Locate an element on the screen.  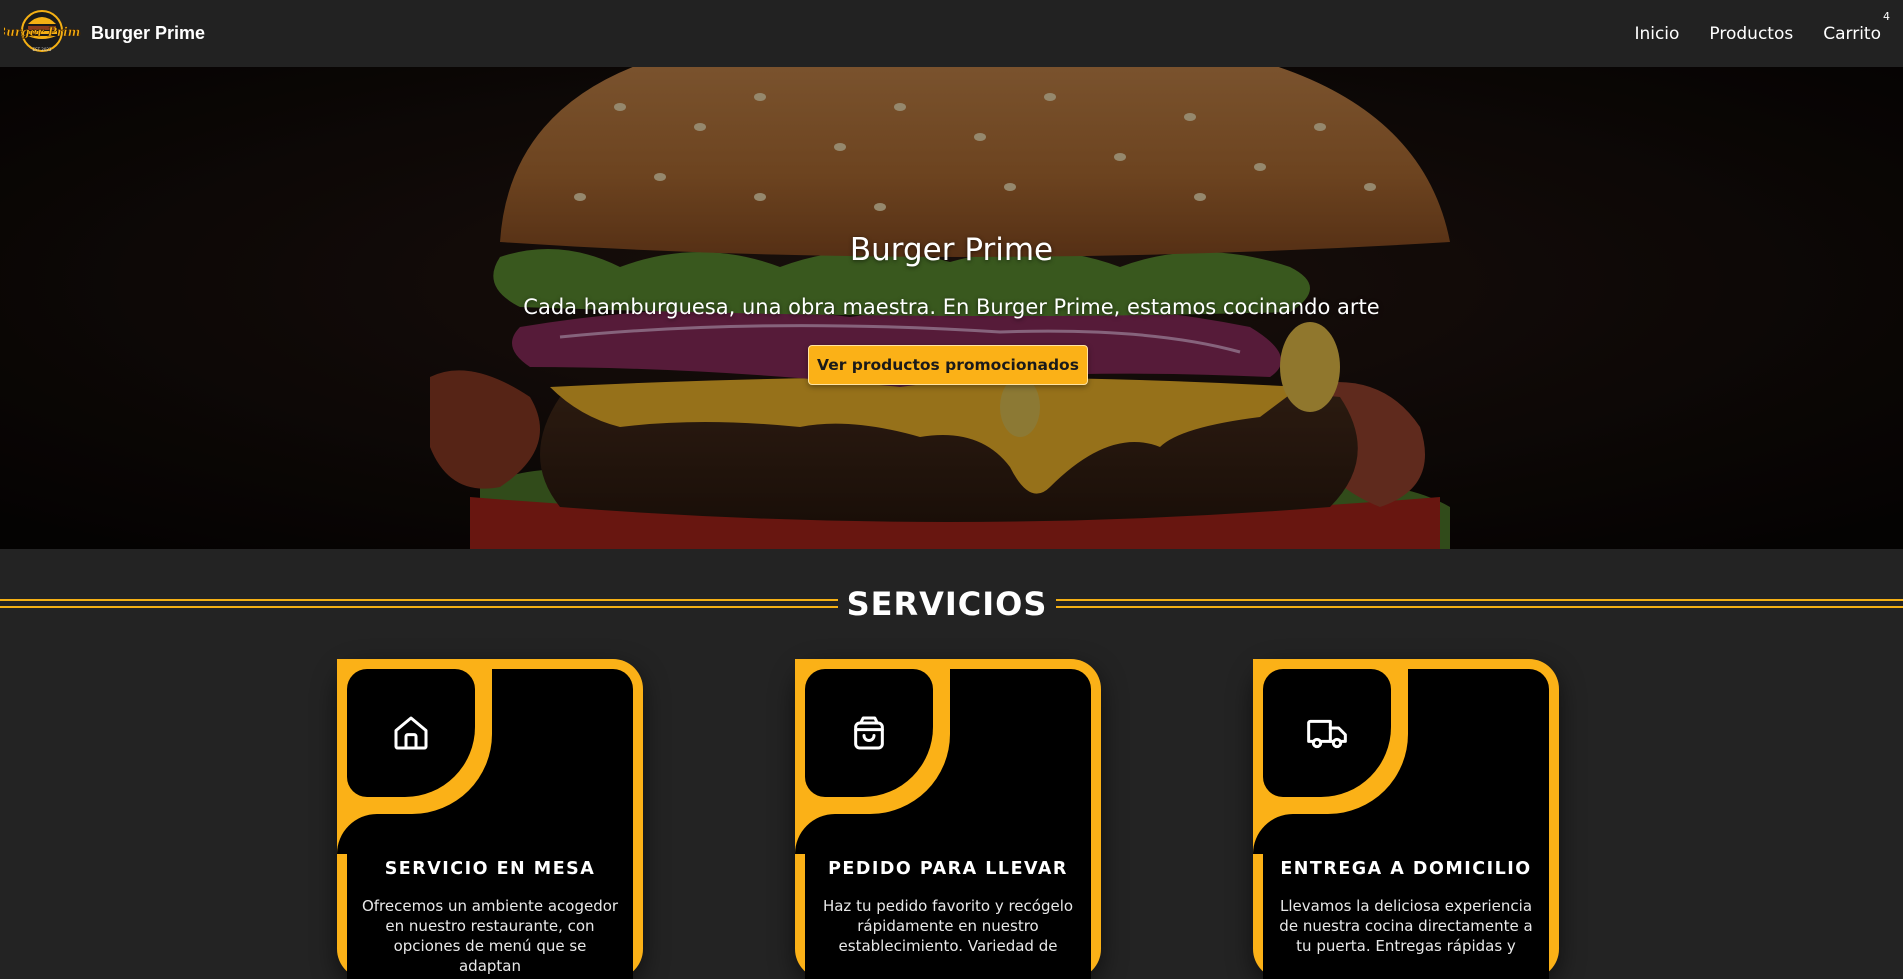
card-title: SERVICIO EN MESA is located at coordinates (490, 869).